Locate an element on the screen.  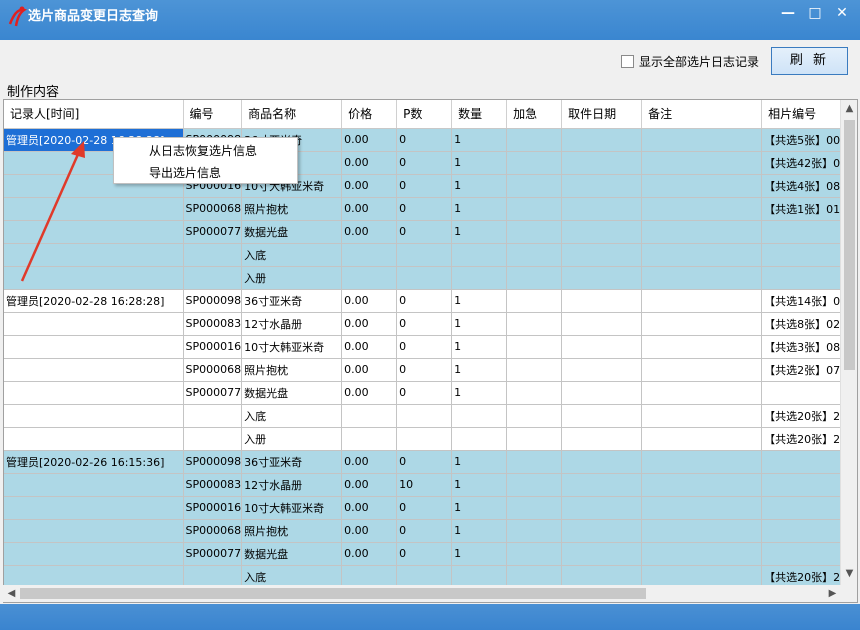
table-row: 入底 is located at coordinates (427, 255).